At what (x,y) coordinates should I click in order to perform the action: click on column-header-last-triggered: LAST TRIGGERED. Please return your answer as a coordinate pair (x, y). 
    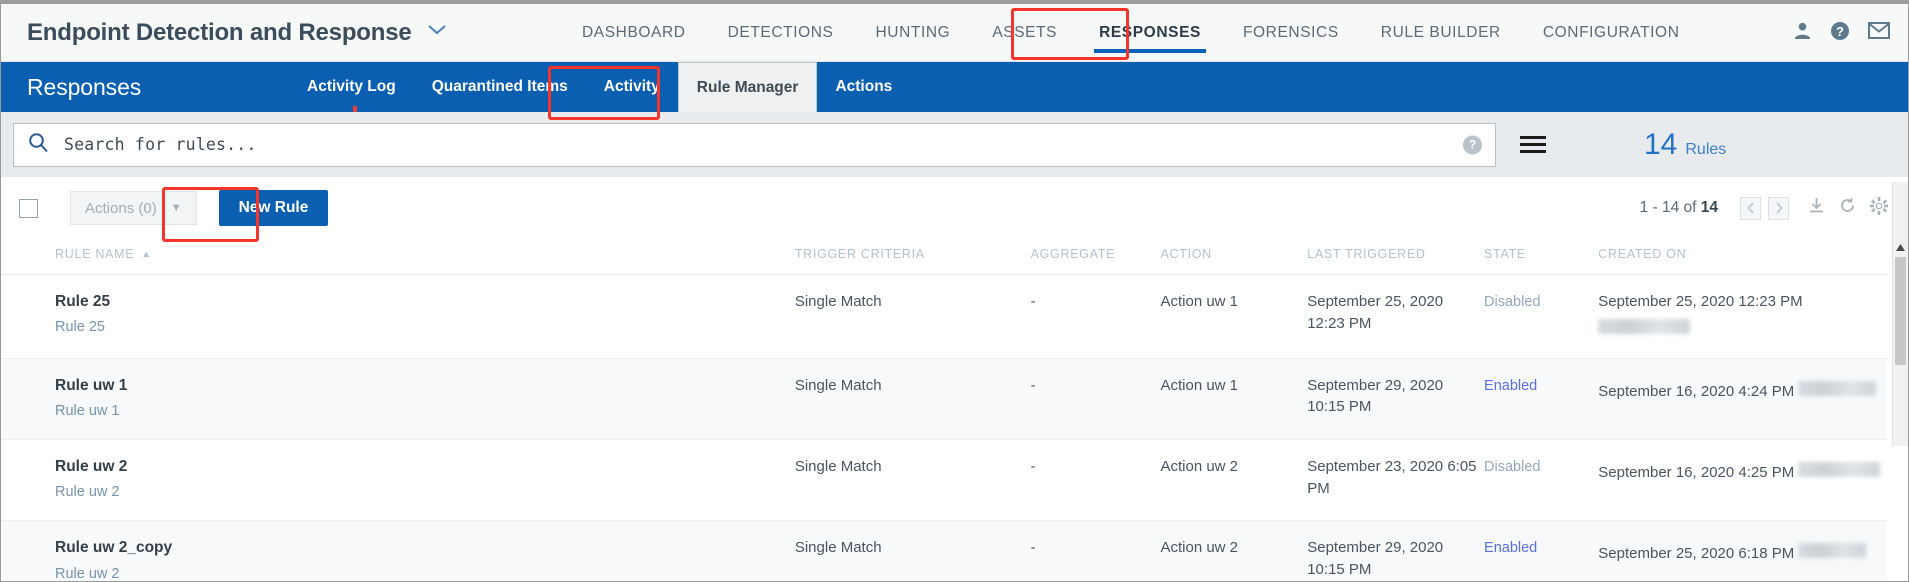
    Looking at the image, I should click on (1396, 257).